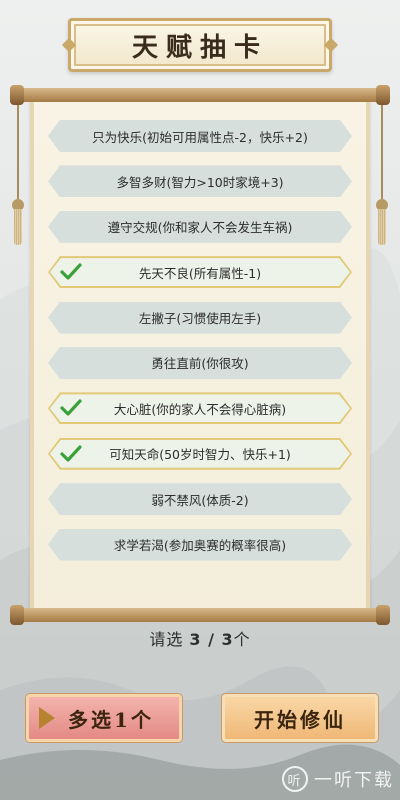 Image resolution: width=400 pixels, height=800 pixels. I want to click on talent-label: 弱不禁风(体质-2), so click(200, 500).